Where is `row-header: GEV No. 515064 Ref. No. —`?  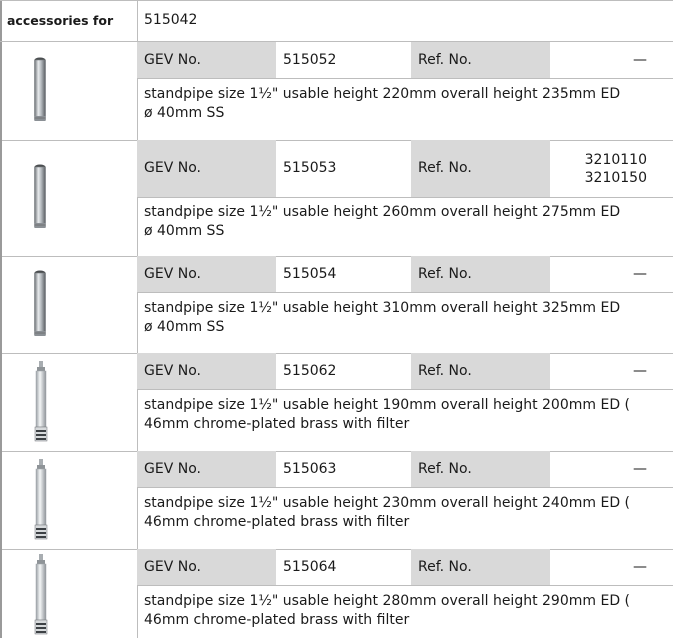 row-header: GEV No. 515064 Ref. No. — is located at coordinates (405, 567).